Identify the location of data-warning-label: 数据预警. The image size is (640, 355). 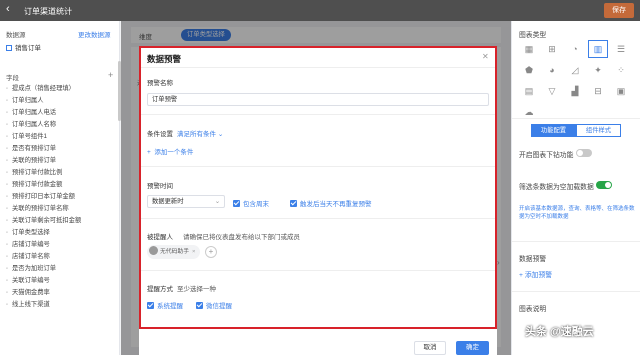
(533, 259).